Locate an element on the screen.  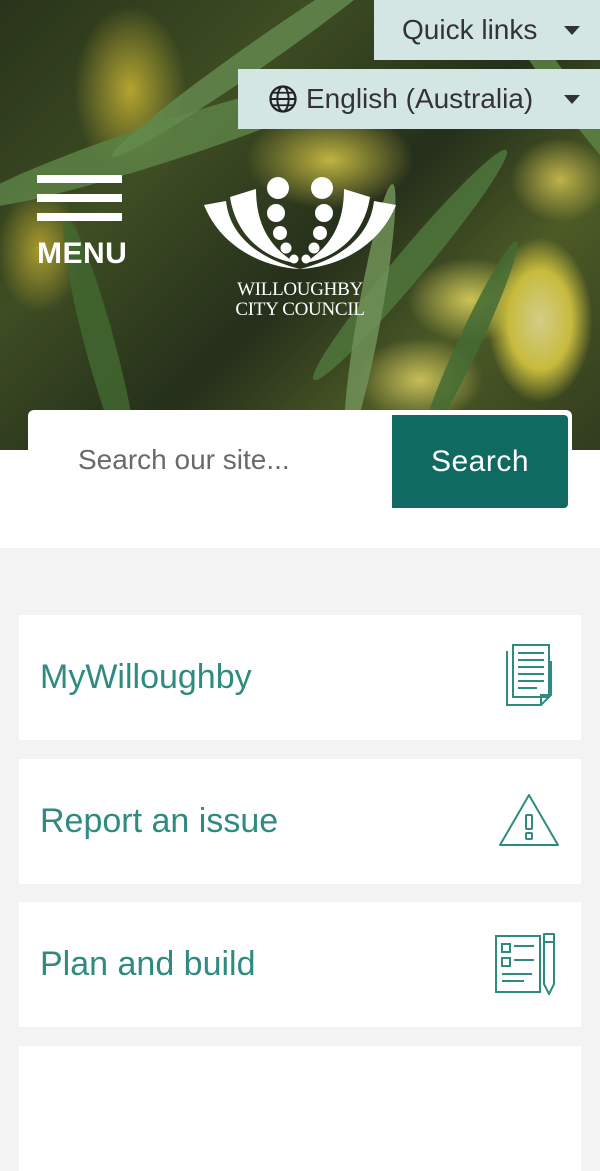
plan-form-pencil-icon is located at coordinates (525, 964).